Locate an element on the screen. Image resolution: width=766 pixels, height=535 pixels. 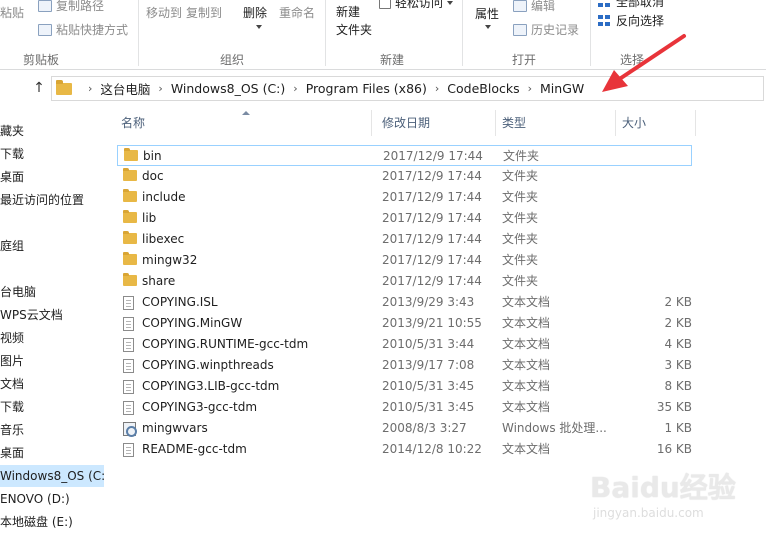
file-row: include 2017/12/9 17:44 文件夹 is located at coordinates (404, 197).